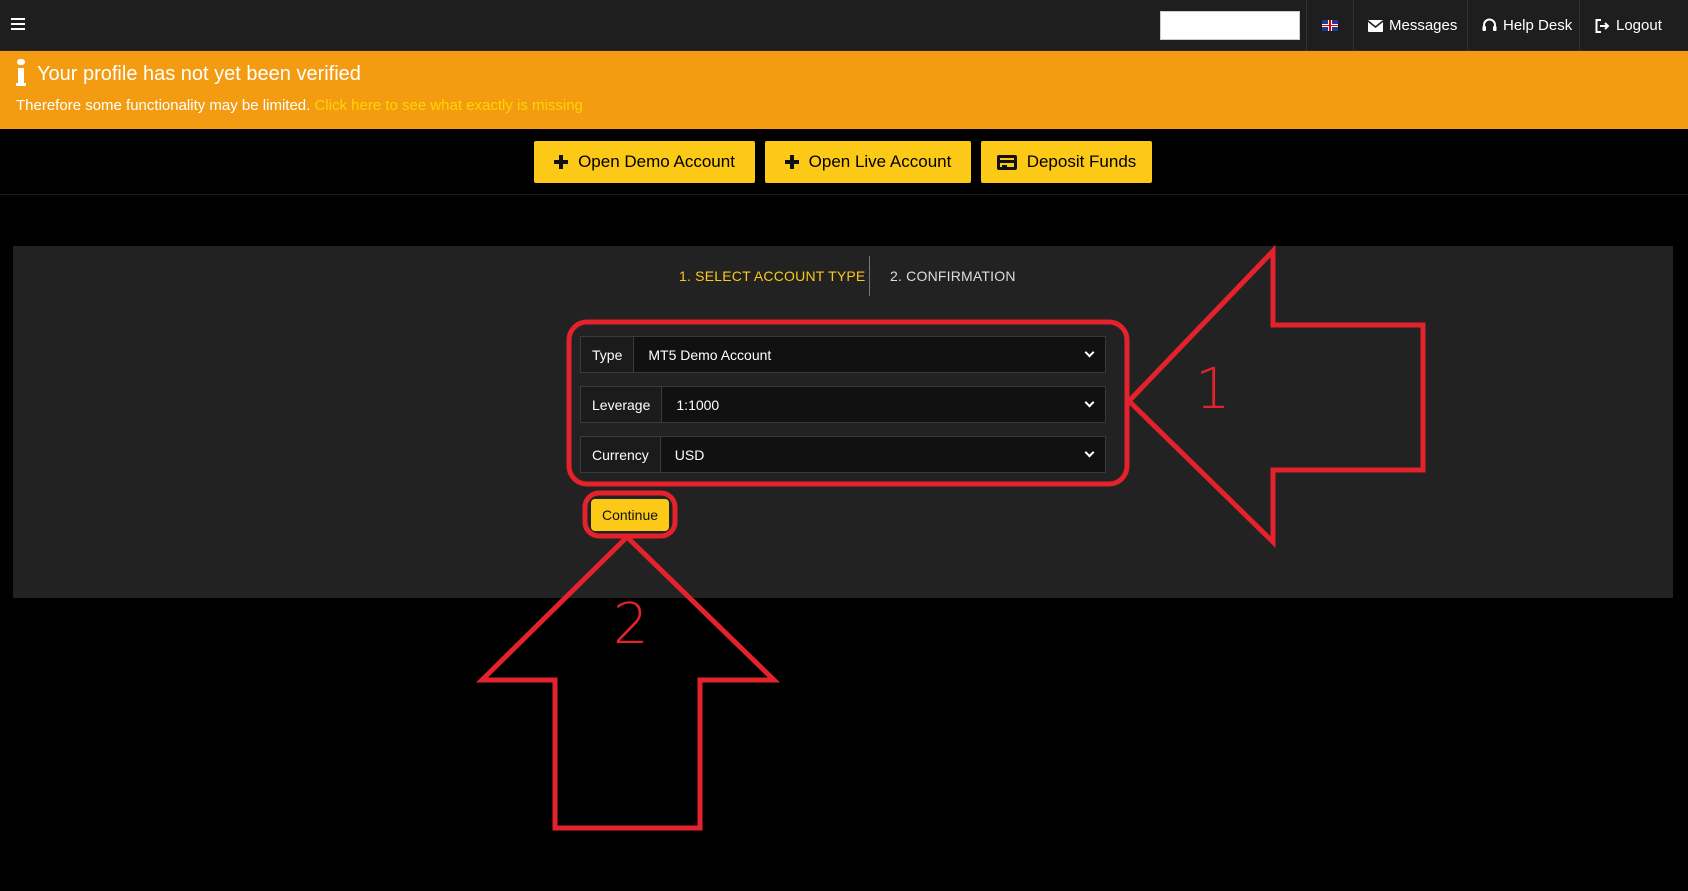  I want to click on step-confirmation: 2. CONFIRMATION, so click(953, 276).